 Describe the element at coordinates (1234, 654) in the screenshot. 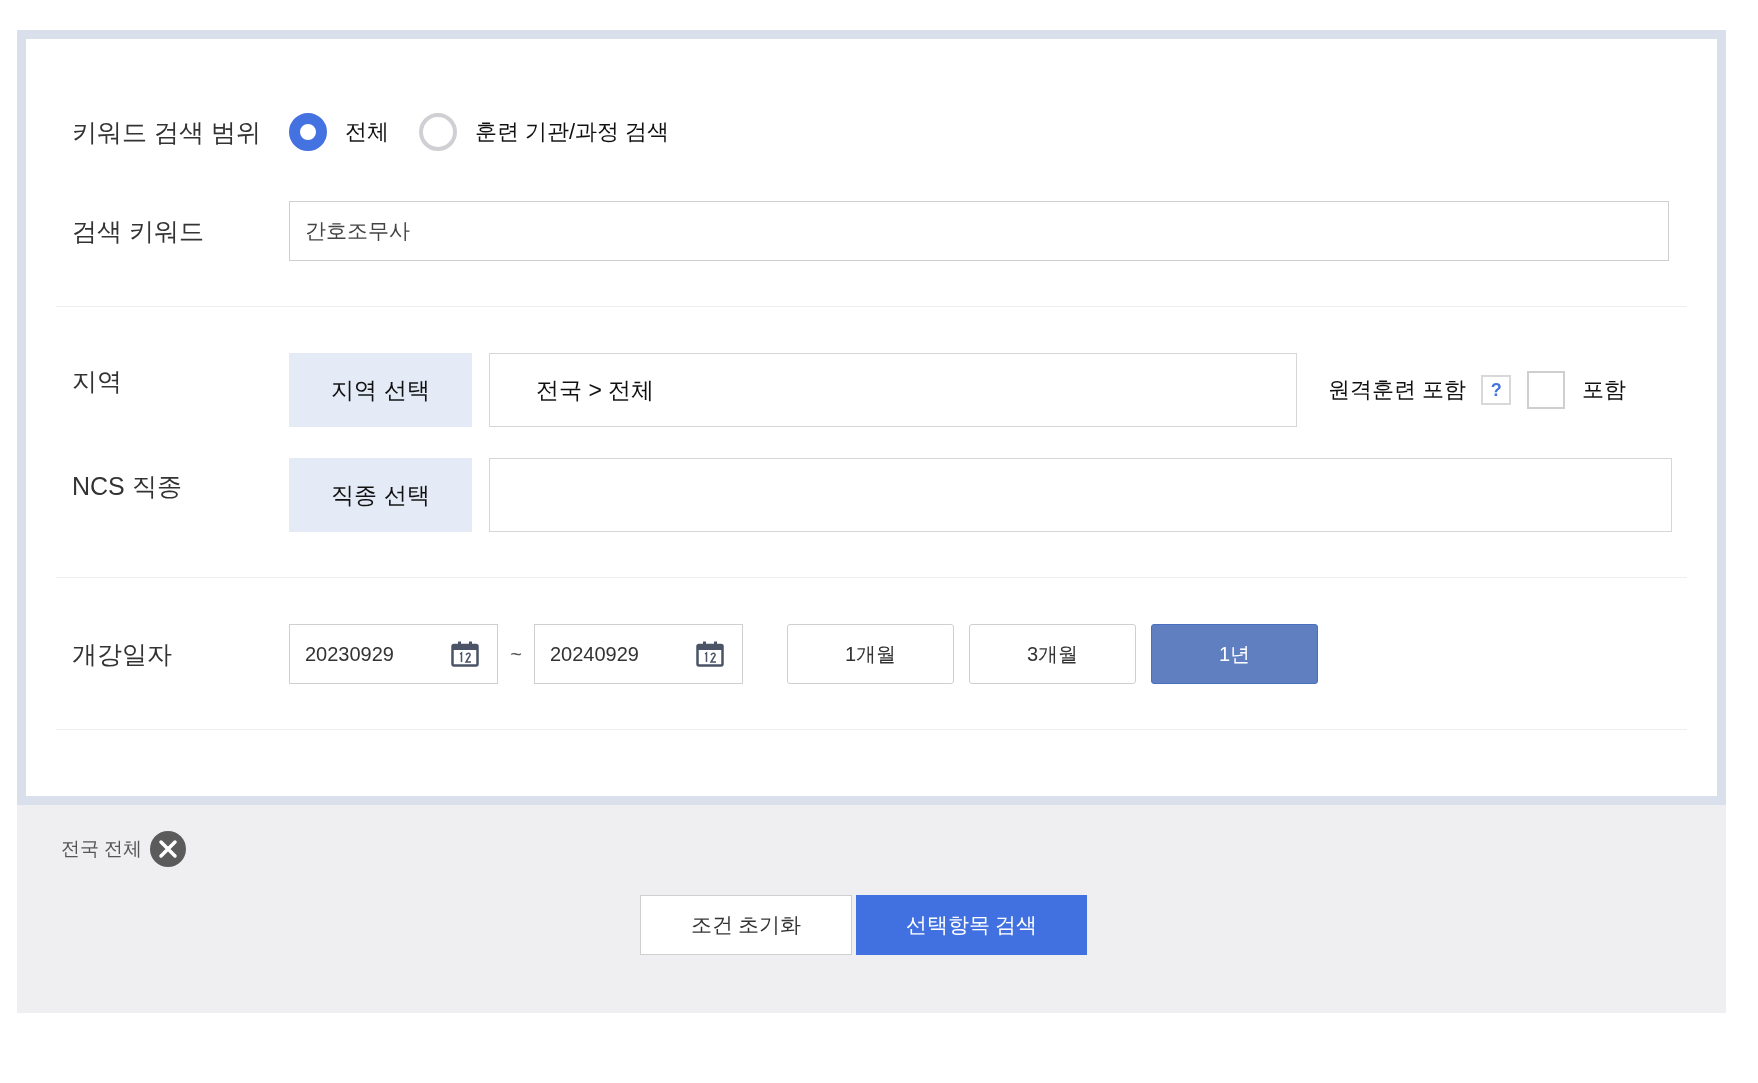

I see `period-button: 1년` at that location.